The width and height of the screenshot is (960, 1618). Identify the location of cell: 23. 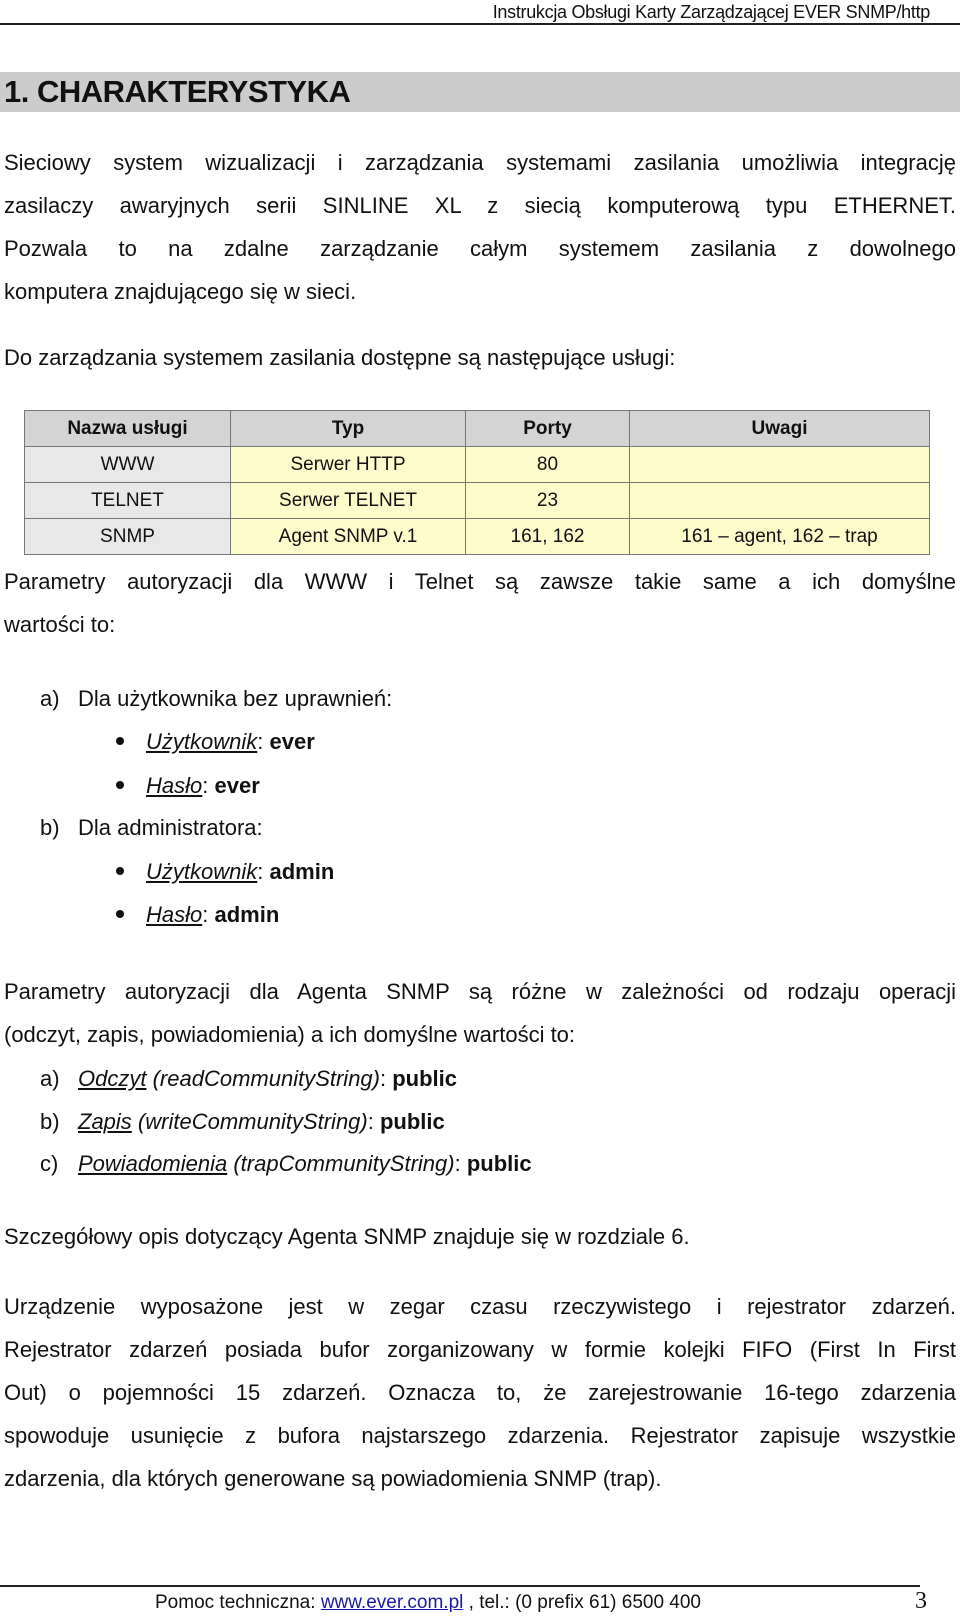
(547, 500).